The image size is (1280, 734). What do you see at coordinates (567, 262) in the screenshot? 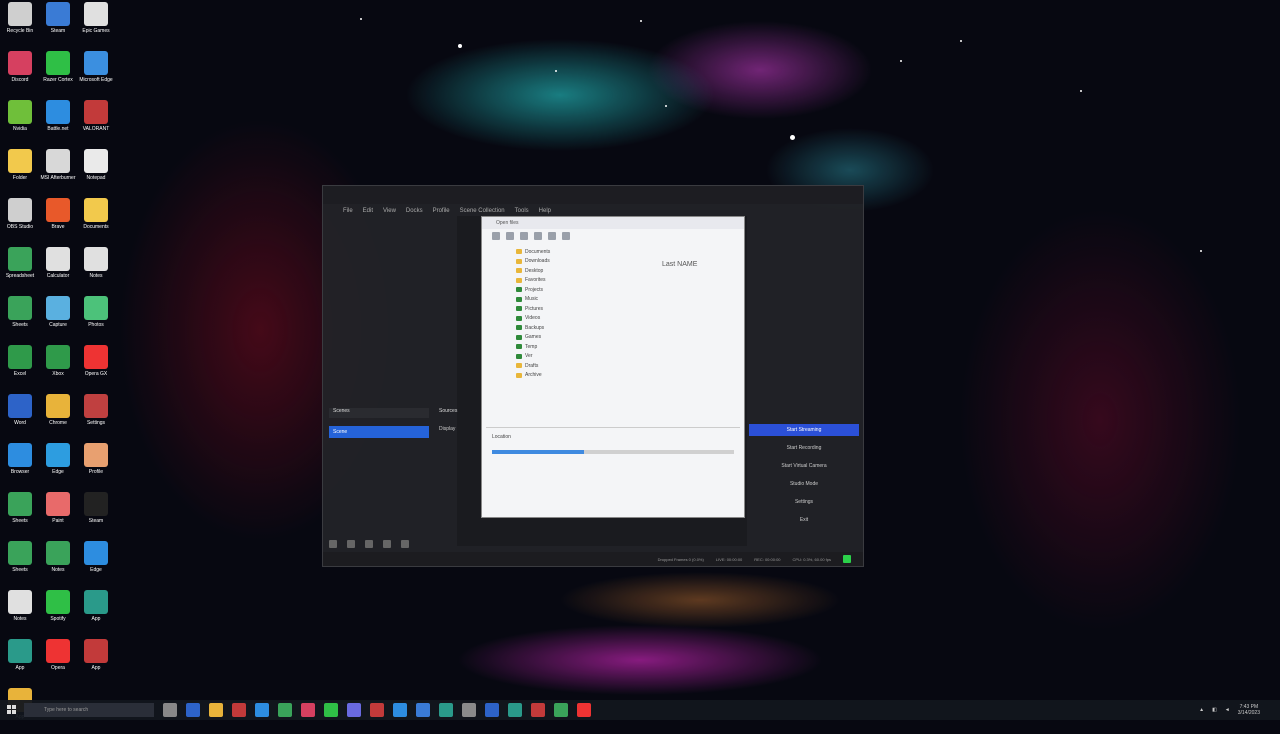
I see `tree-item: Downloads` at bounding box center [567, 262].